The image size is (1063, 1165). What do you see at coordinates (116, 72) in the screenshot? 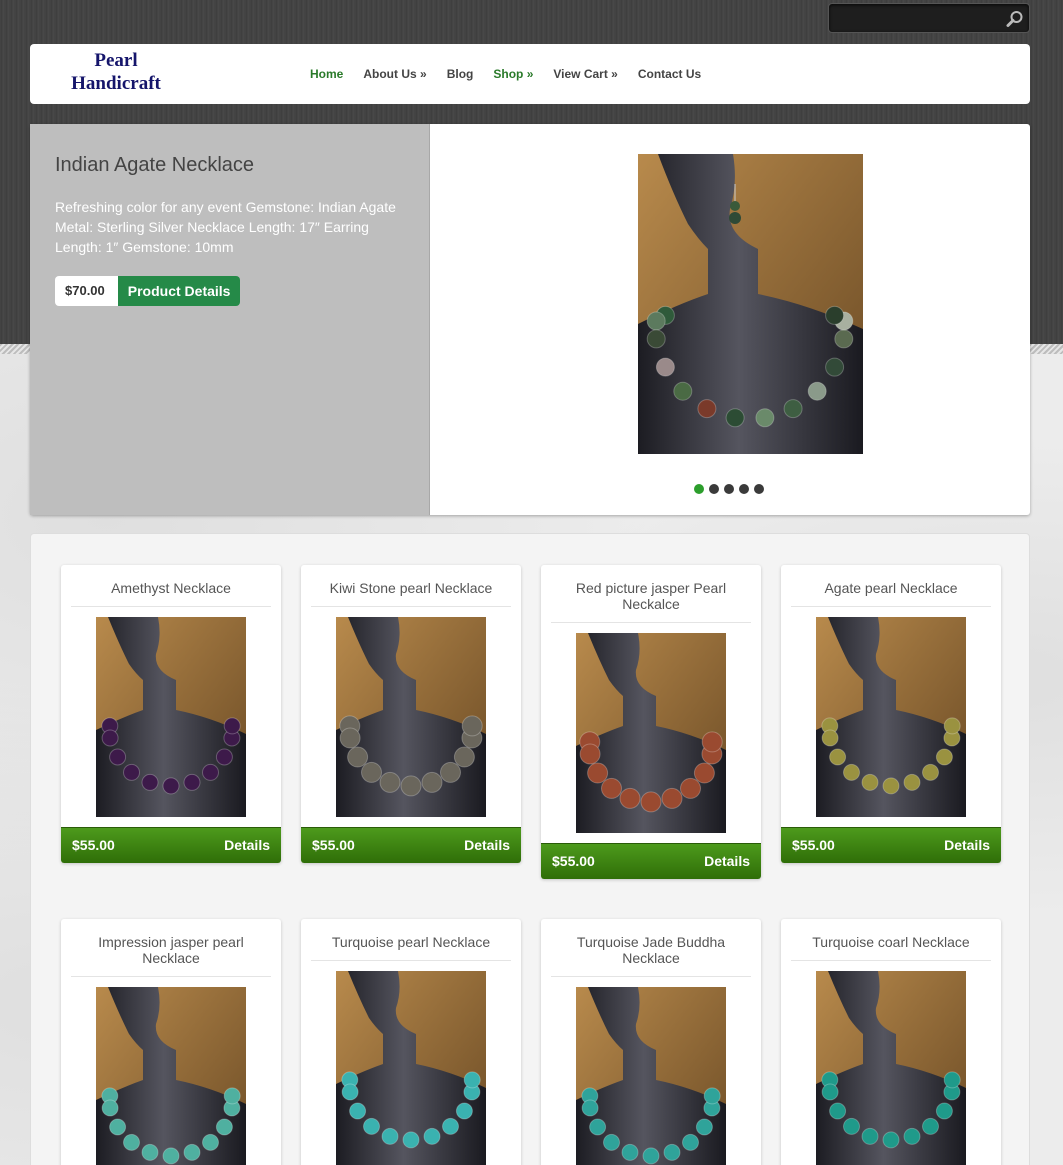
I see `site-logo: Pearl Handicraft` at bounding box center [116, 72].